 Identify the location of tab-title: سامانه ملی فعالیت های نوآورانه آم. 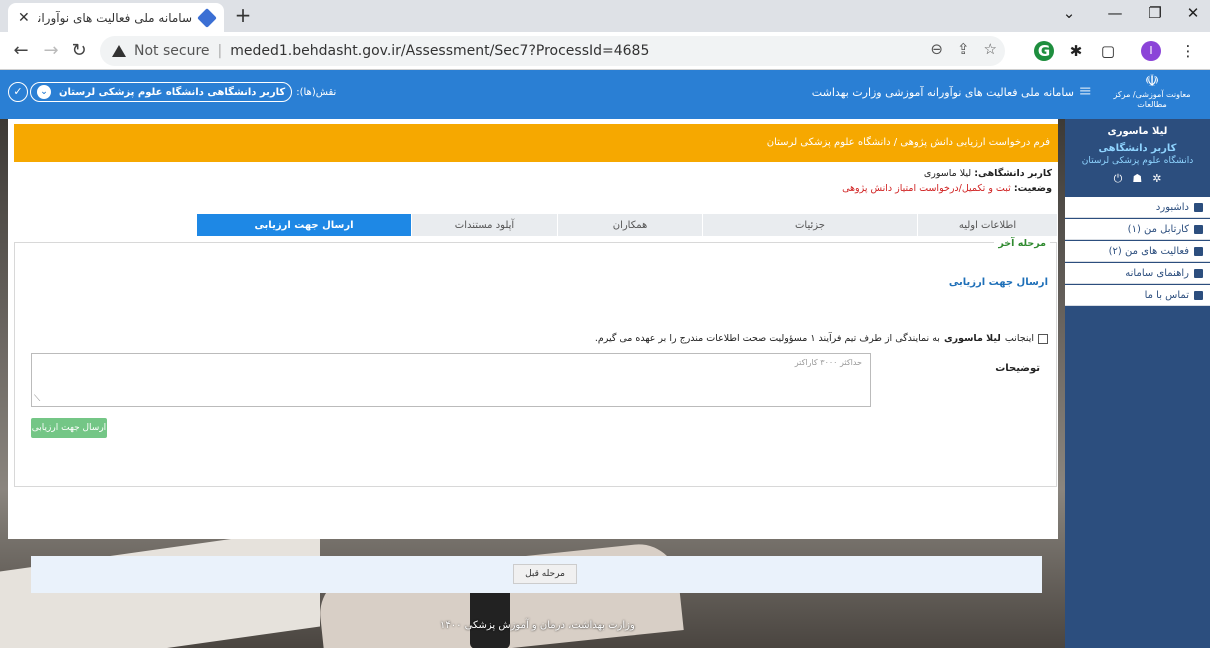
(115, 17).